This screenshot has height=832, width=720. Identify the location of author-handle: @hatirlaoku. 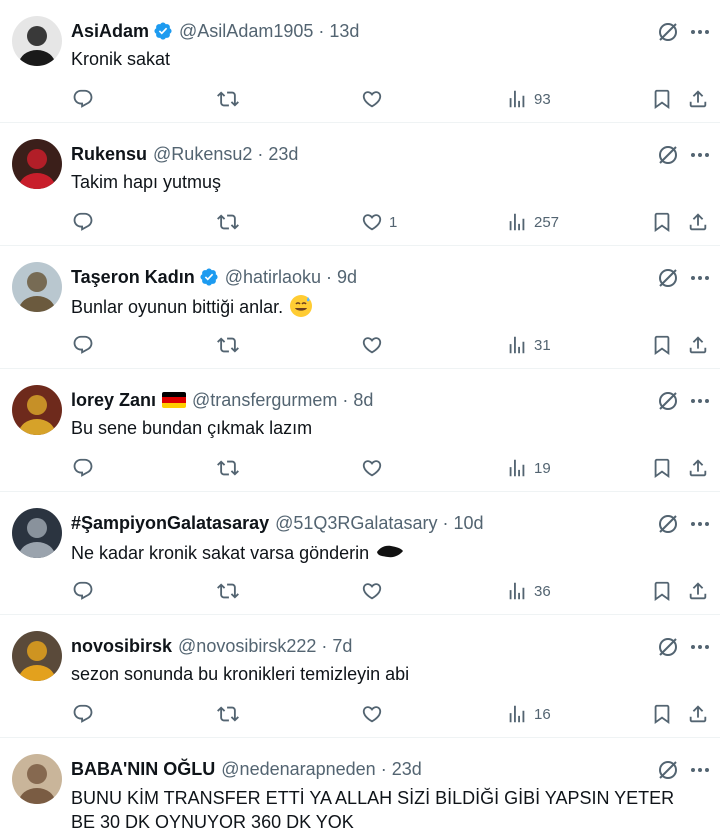
(273, 277).